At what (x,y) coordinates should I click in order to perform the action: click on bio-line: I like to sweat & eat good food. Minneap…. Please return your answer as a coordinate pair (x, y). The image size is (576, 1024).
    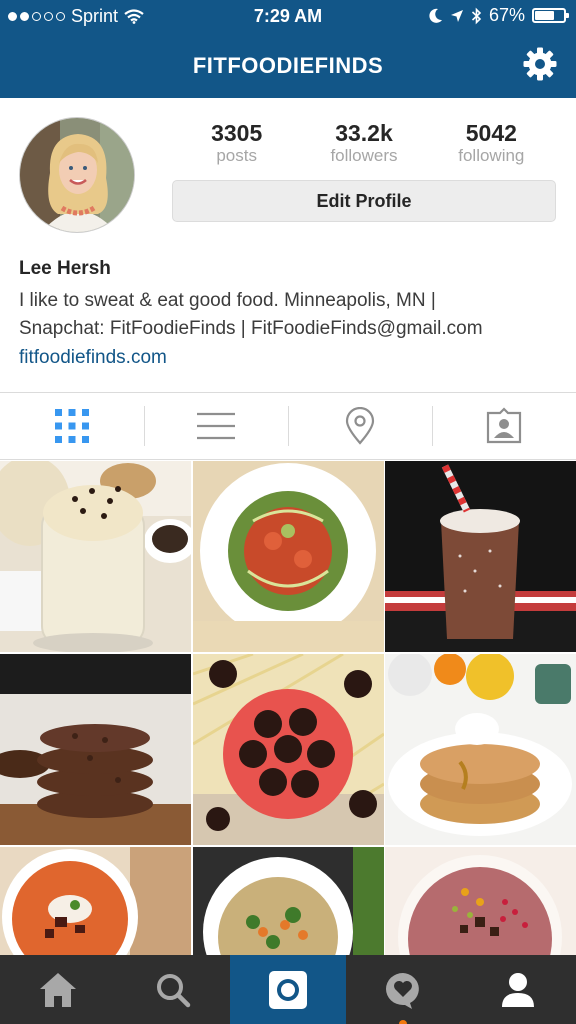
    Looking at the image, I should click on (227, 300).